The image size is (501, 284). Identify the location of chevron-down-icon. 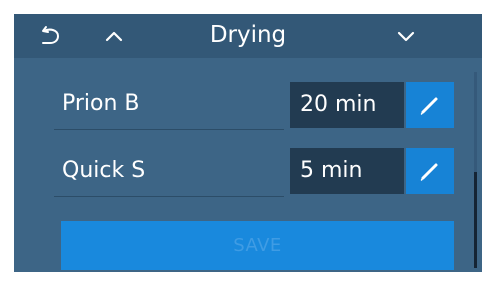
(406, 36).